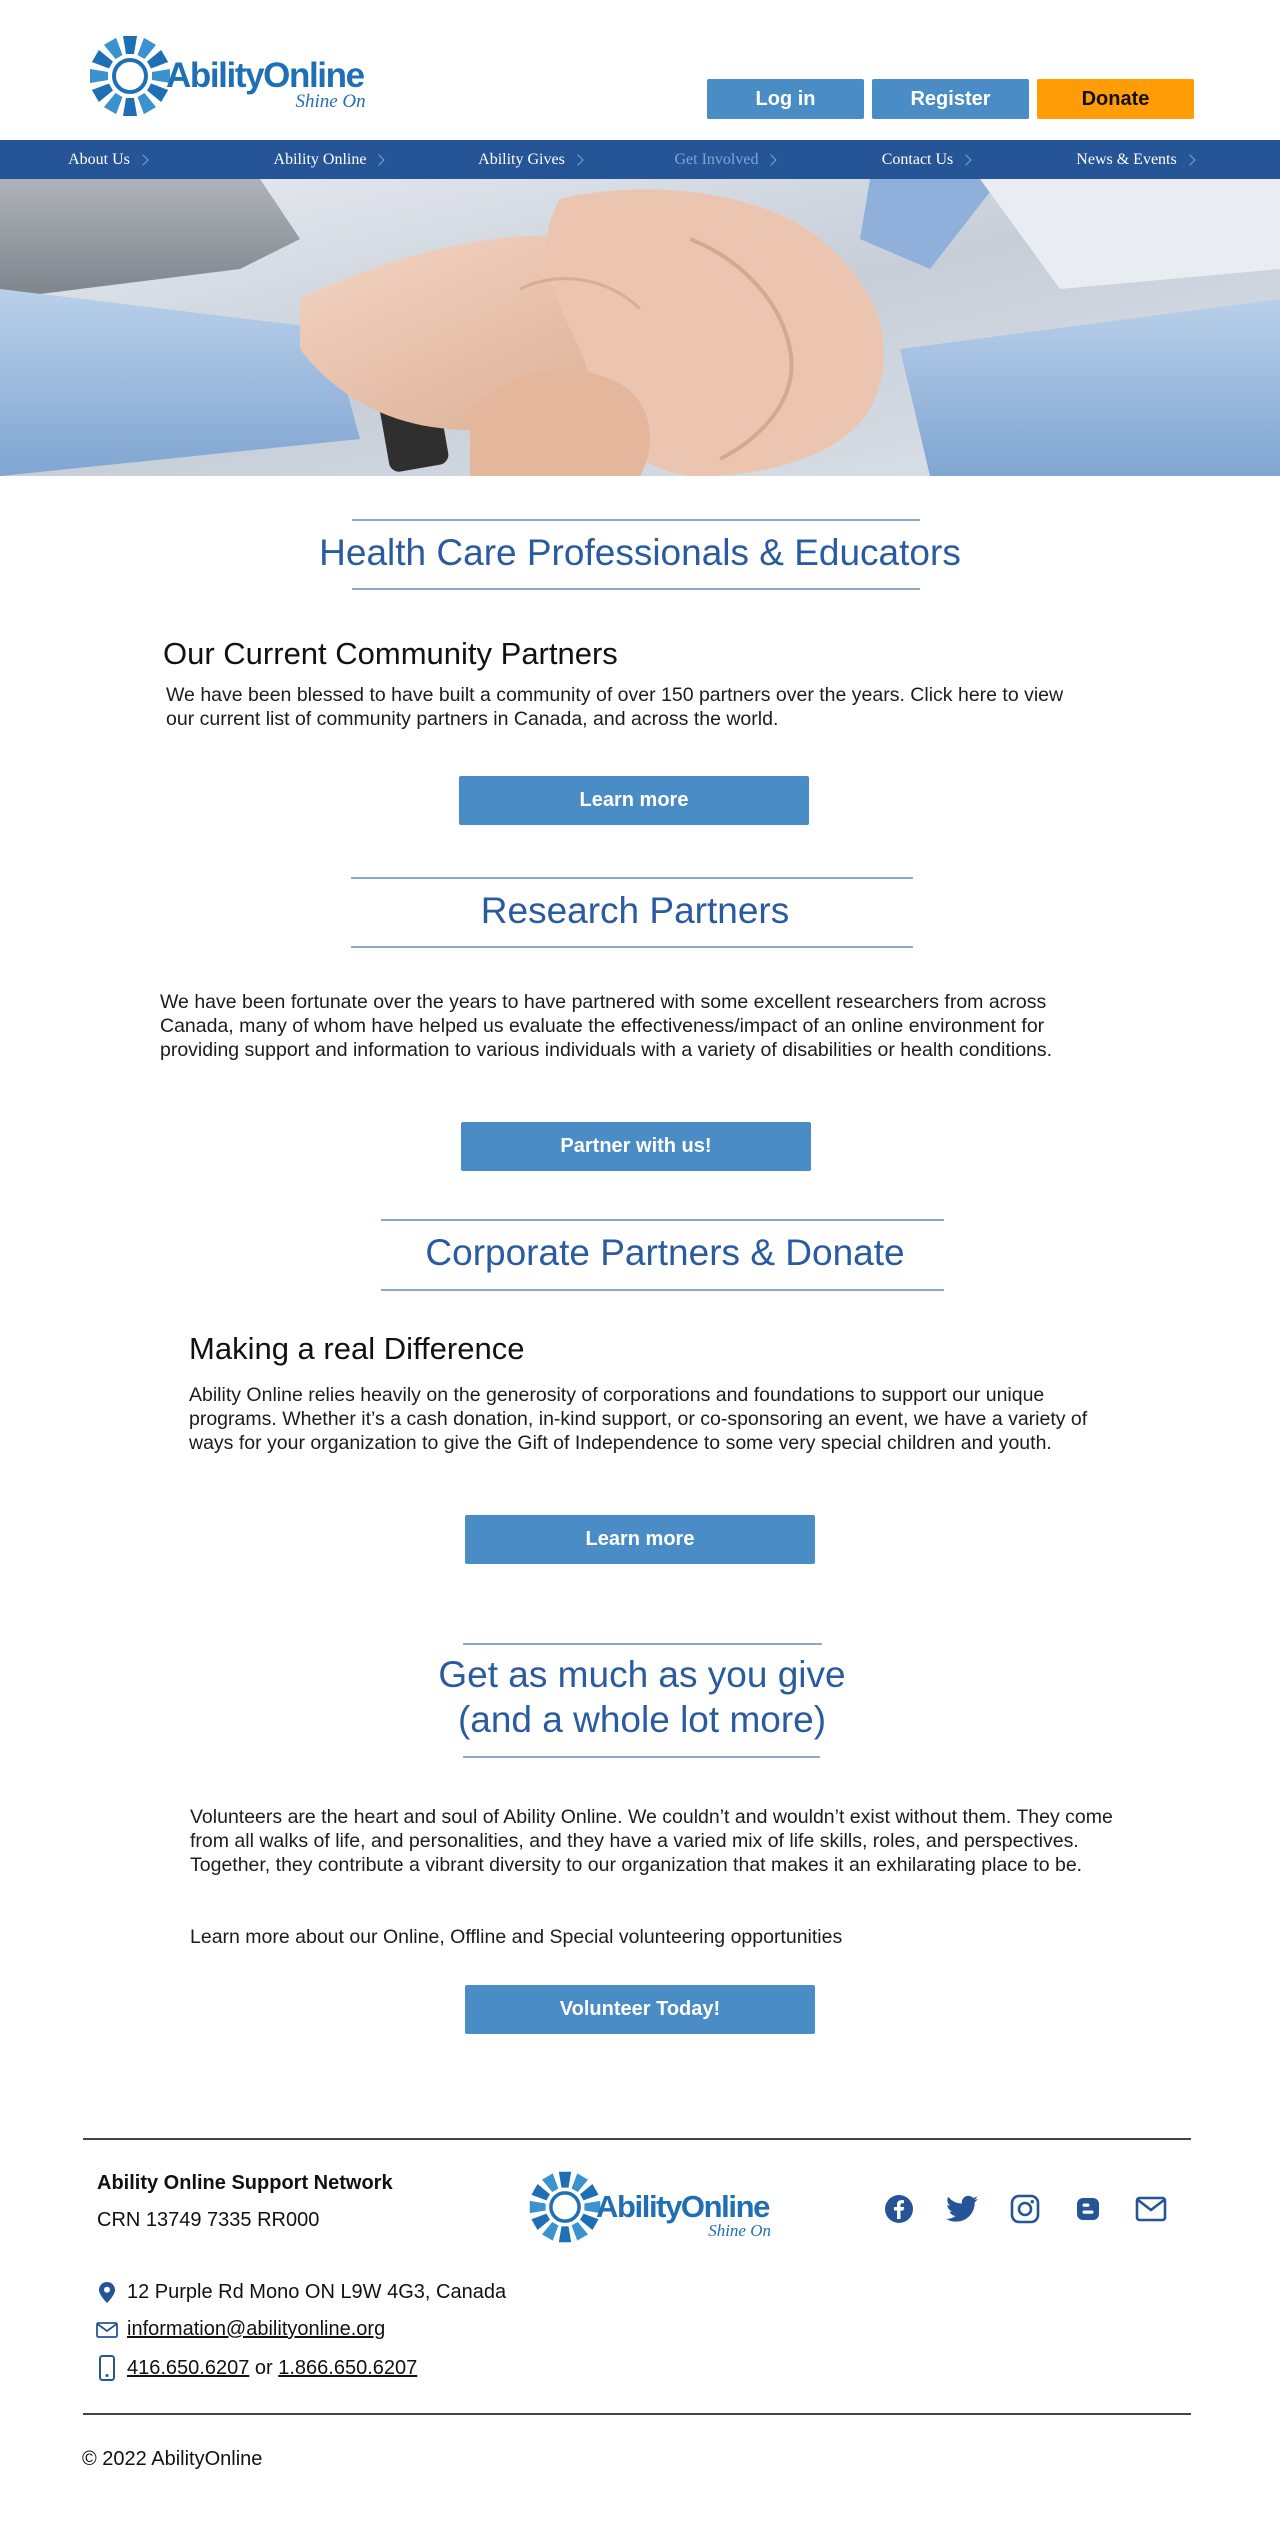  What do you see at coordinates (785, 99) in the screenshot?
I see `login-button: Log in` at bounding box center [785, 99].